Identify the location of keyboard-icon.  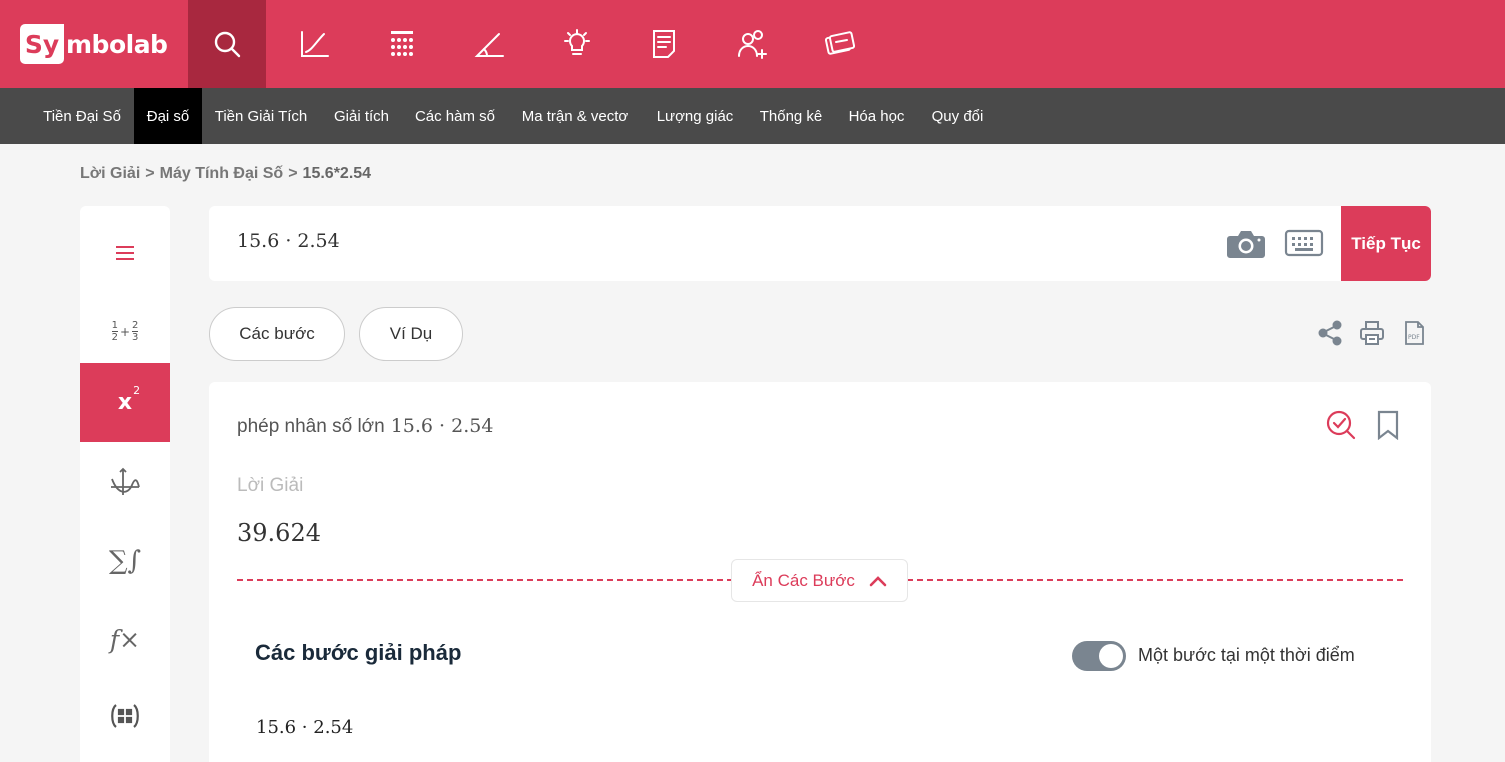
(1304, 243).